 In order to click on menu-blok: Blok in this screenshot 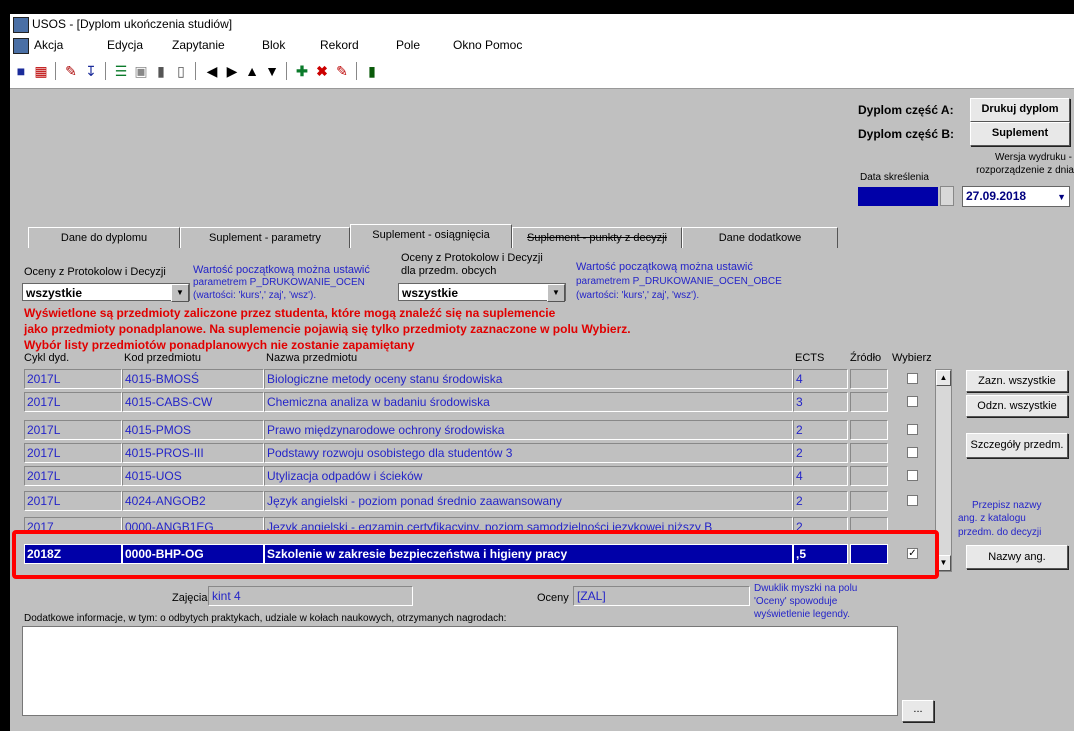, I will do `click(273, 45)`.